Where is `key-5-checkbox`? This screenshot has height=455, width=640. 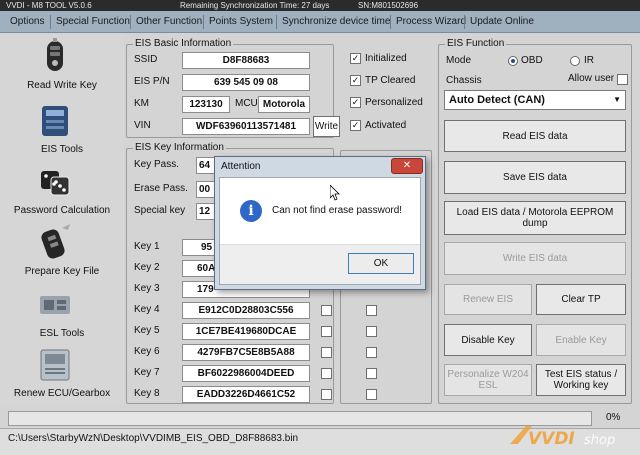
key-5-checkbox is located at coordinates (326, 331).